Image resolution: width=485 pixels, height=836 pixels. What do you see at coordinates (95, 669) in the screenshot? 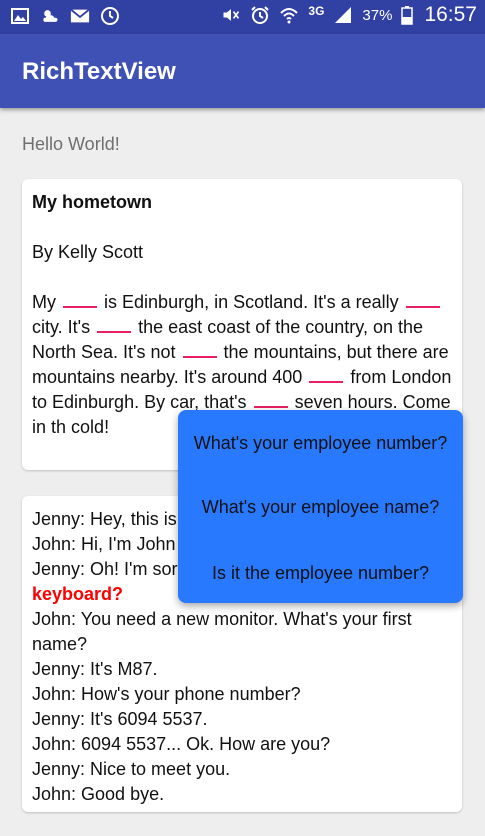
I see `dialogue-line: Jenny: It's M87.` at bounding box center [95, 669].